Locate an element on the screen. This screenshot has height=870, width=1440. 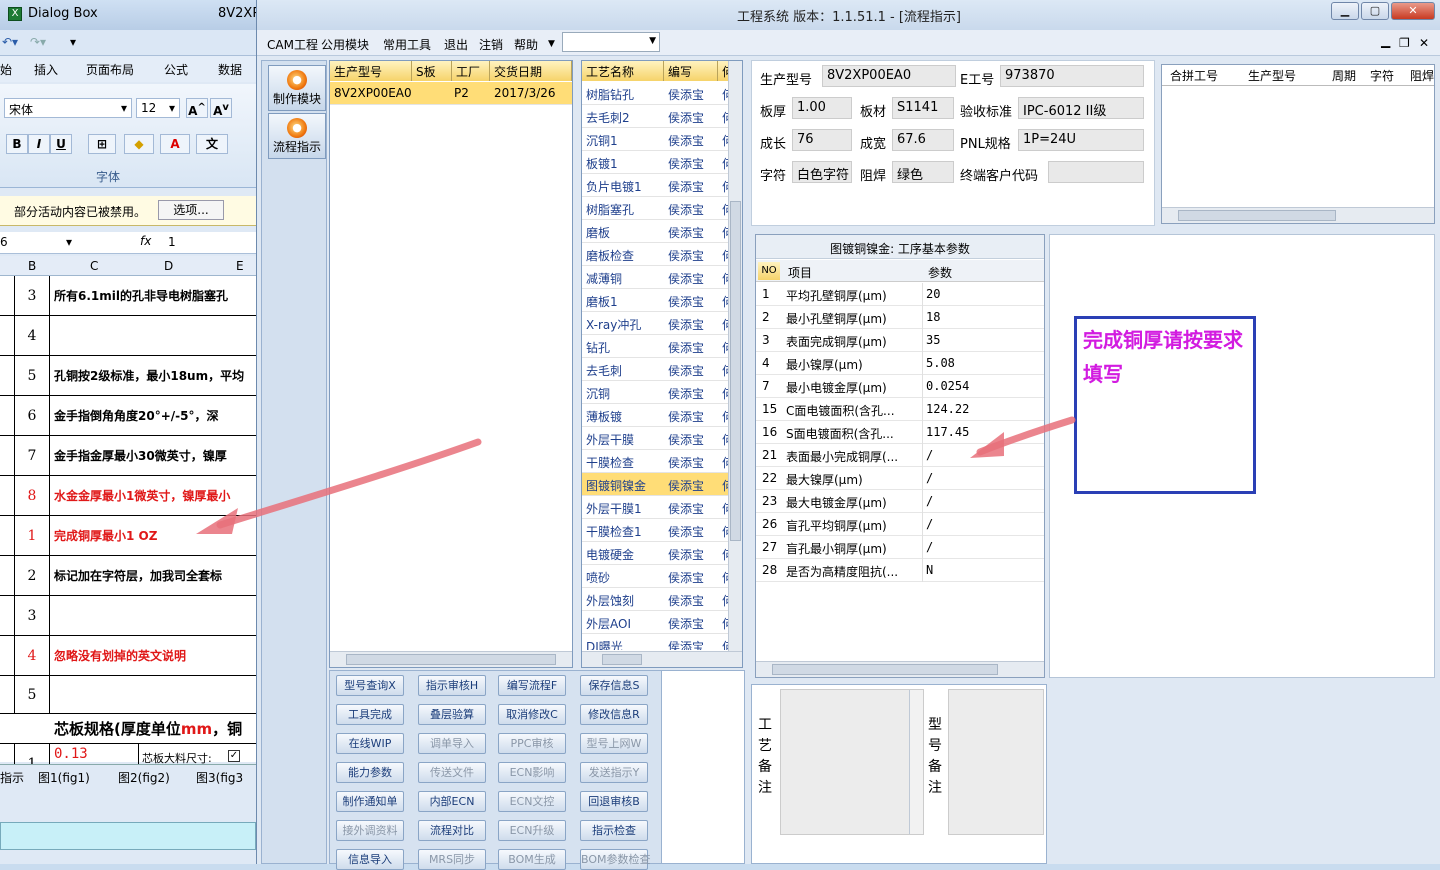
cell-text: 金手指倒角角度20°+/-5°，深 is located at coordinates (136, 415).